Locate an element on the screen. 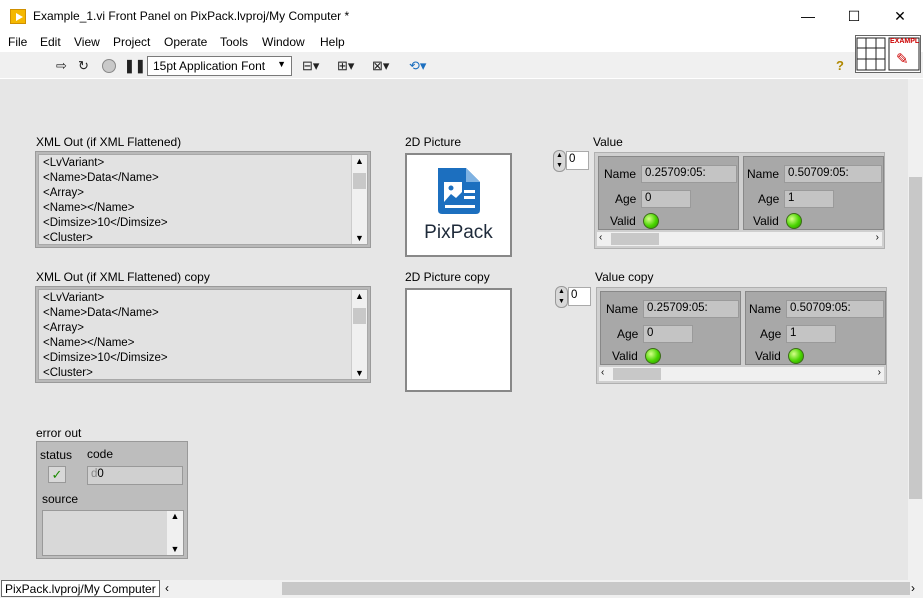  menu-window: Window is located at coordinates (283, 42).